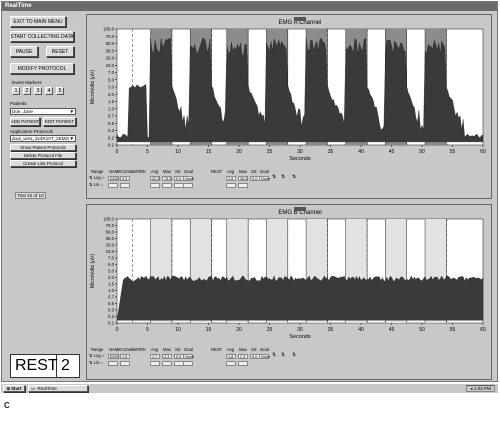 This screenshot has width=500, height=421. What do you see at coordinates (34, 366) in the screenshot?
I see `state-label: REST` at bounding box center [34, 366].